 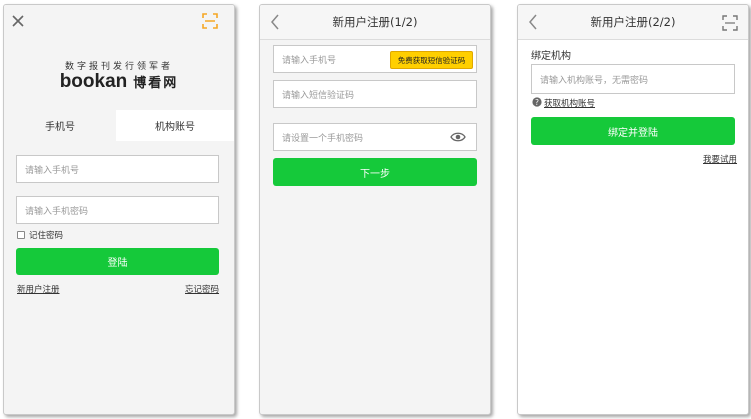 What do you see at coordinates (431, 60) in the screenshot?
I see `get-sms-code-button: 免费获取短信验证码` at bounding box center [431, 60].